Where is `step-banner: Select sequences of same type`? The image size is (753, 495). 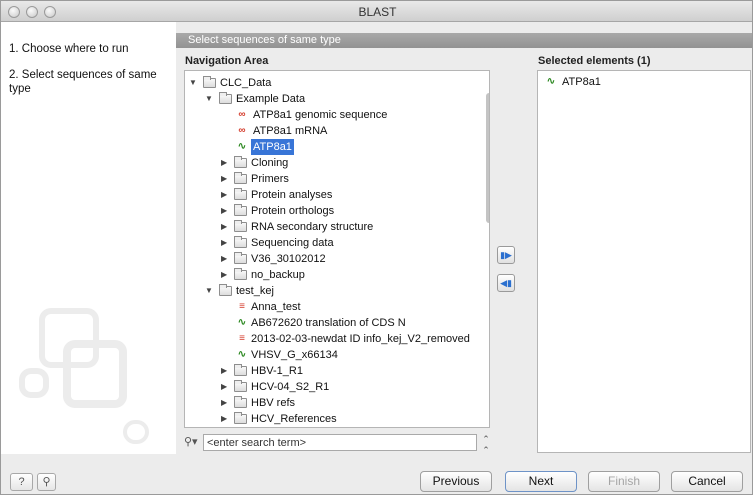 step-banner: Select sequences of same type is located at coordinates (464, 40).